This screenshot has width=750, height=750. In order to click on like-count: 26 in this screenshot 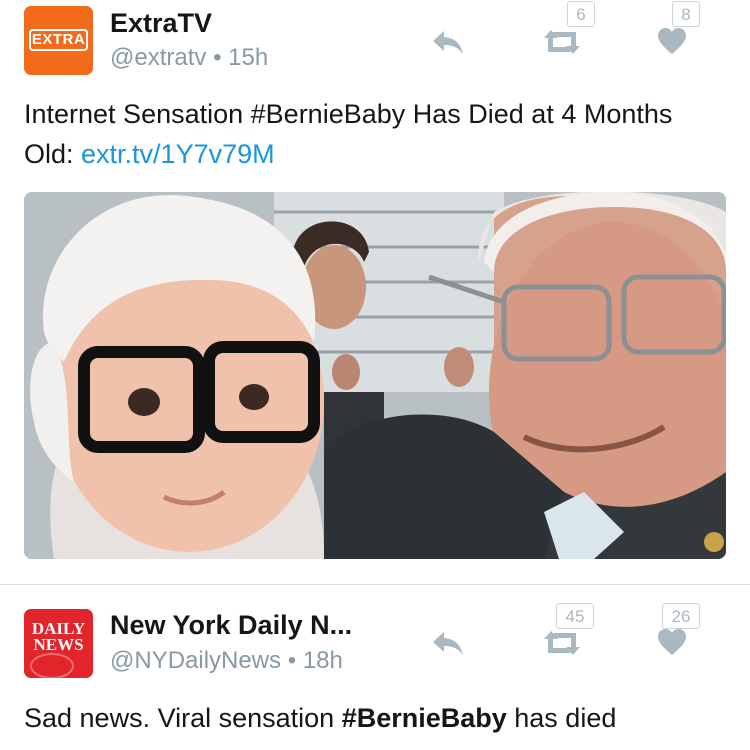, I will do `click(681, 616)`.